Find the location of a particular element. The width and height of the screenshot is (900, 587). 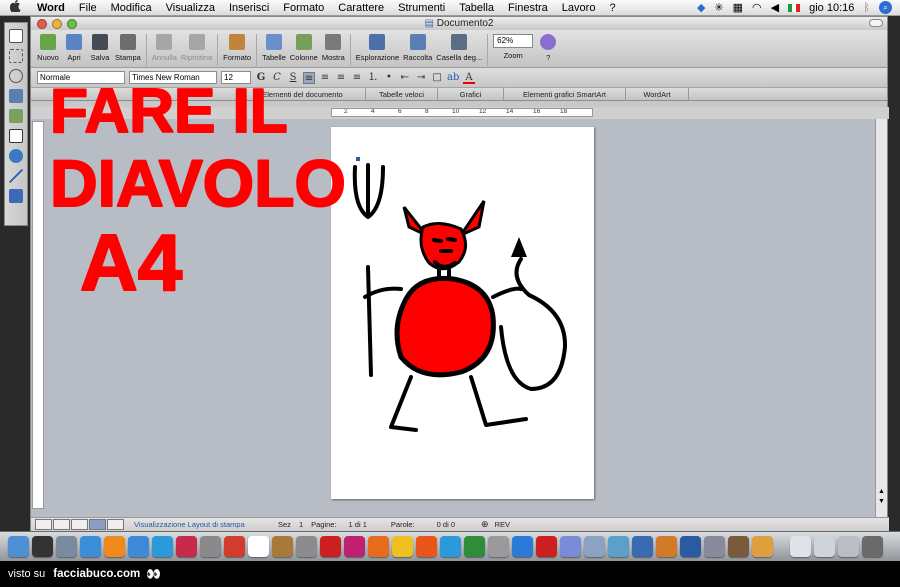

dropbox-icon: ◆ is located at coordinates (701, 7).